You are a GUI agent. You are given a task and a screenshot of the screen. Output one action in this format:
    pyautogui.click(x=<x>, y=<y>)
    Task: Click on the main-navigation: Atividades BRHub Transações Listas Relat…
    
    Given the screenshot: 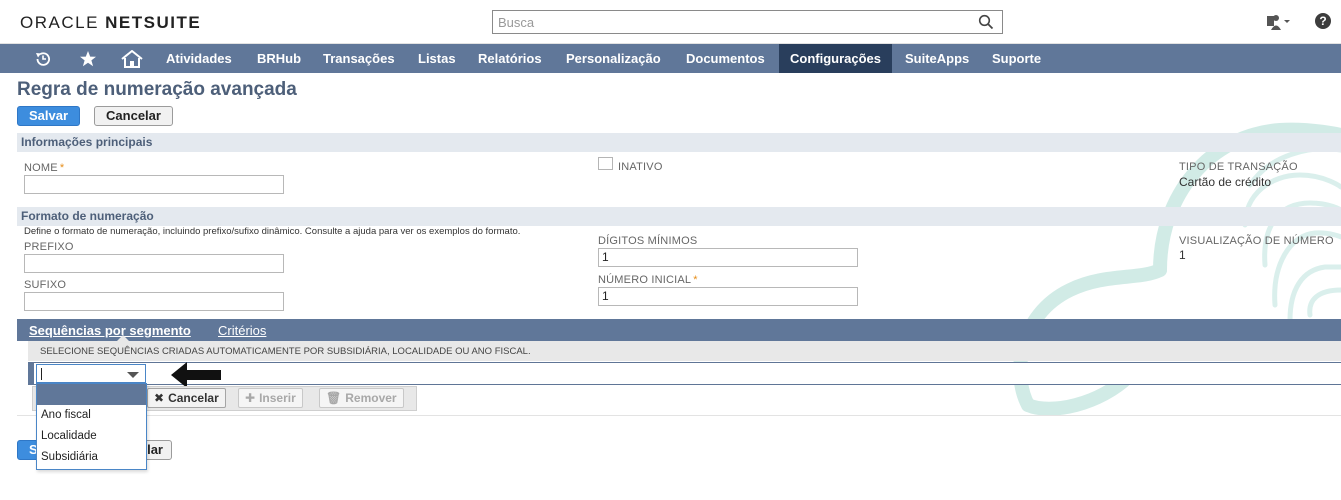 What is the action you would take?
    pyautogui.click(x=670, y=58)
    